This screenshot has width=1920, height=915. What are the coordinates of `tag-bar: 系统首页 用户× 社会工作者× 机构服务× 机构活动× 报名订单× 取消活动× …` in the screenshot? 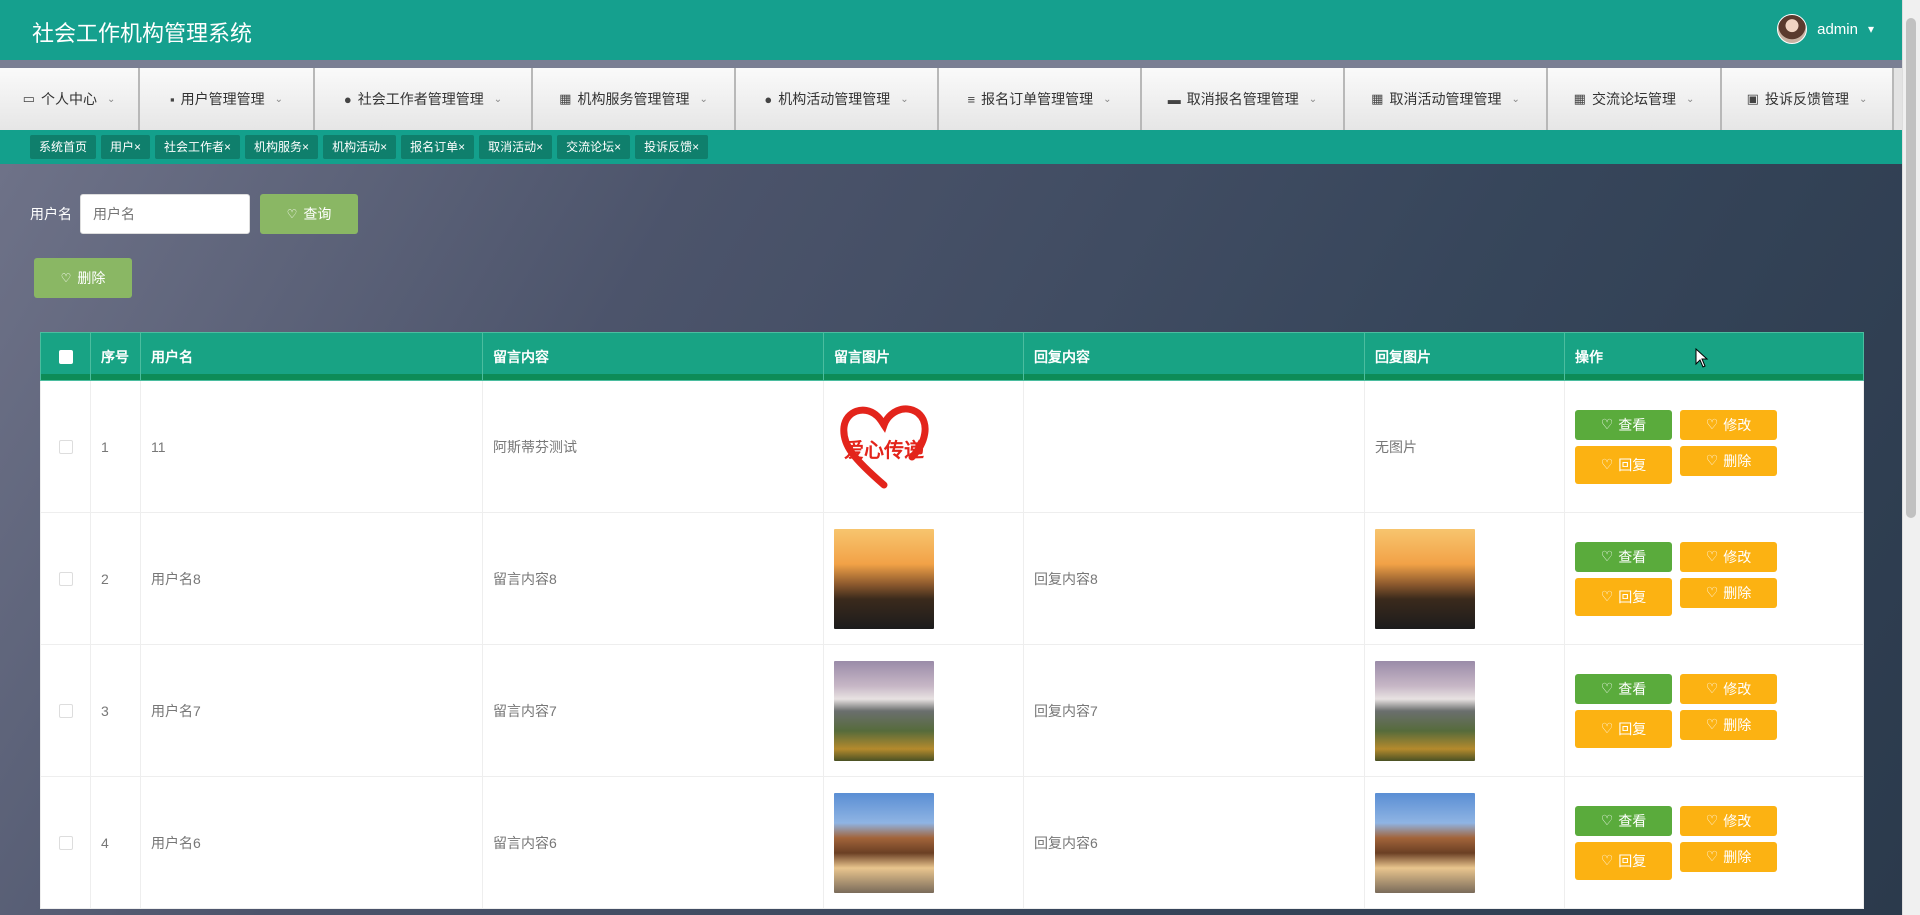 It's located at (951, 147).